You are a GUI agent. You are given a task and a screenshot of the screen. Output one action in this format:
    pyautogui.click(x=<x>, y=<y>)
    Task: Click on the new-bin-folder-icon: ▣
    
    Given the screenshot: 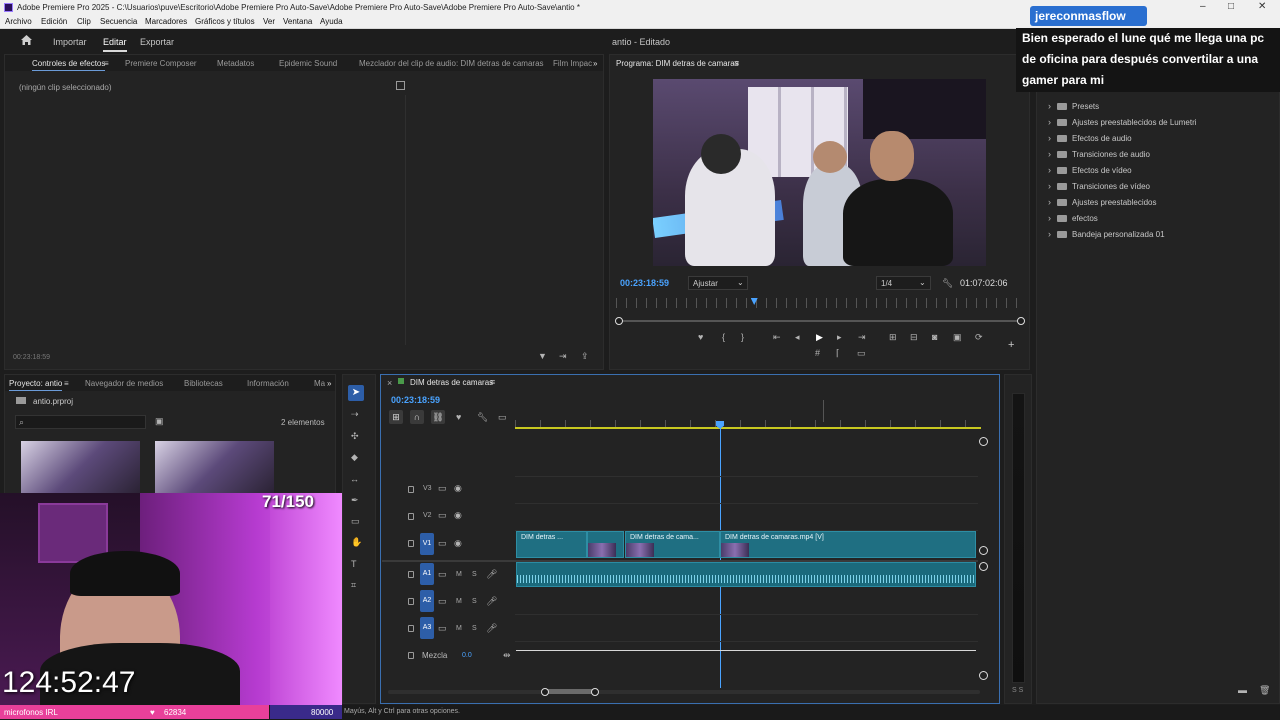 What is the action you would take?
    pyautogui.click(x=159, y=421)
    